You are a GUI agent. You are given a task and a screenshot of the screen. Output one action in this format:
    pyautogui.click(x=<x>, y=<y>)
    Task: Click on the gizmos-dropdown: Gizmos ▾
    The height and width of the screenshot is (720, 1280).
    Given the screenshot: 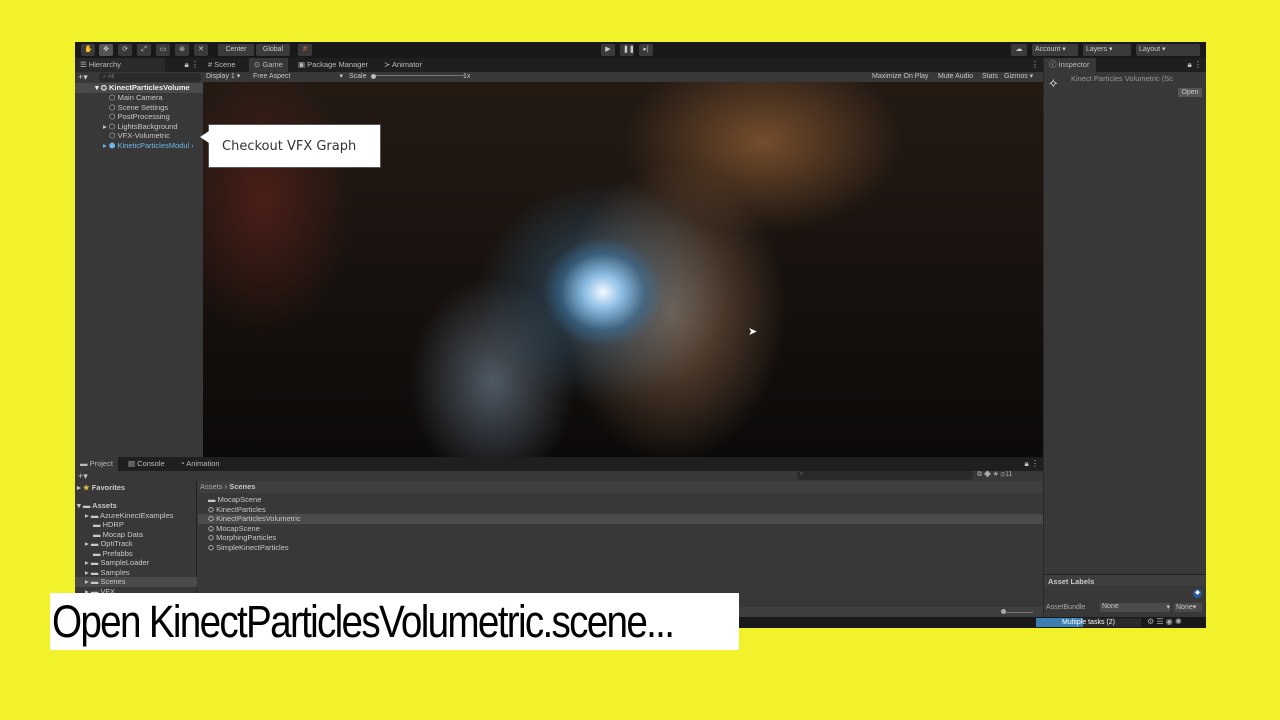 What is the action you would take?
    pyautogui.click(x=1018, y=77)
    